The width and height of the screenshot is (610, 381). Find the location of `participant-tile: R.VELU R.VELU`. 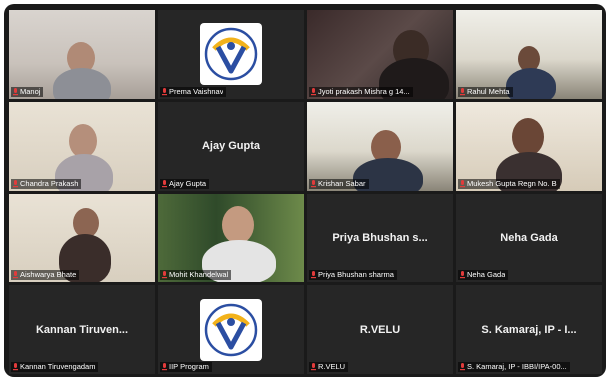

participant-tile: R.VELU R.VELU is located at coordinates (380, 329).